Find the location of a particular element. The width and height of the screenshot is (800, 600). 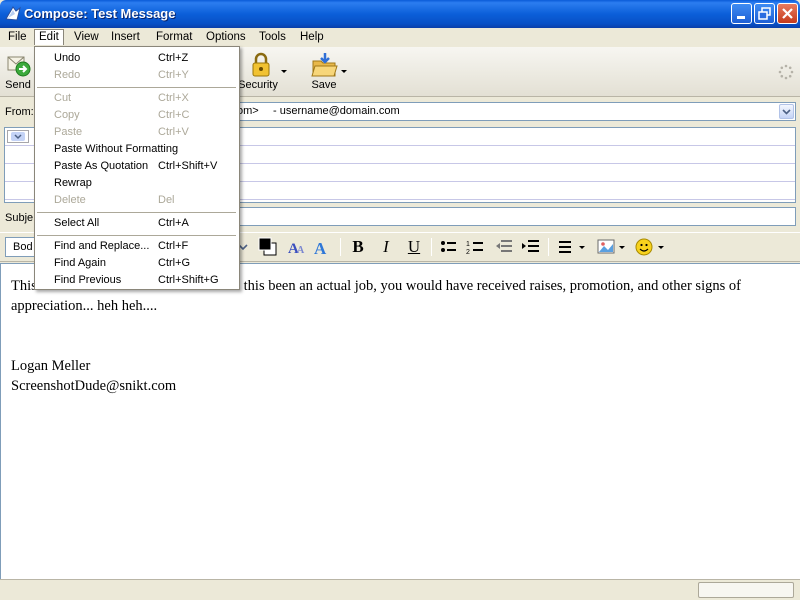

menu-item-select-all: Select All Ctrl+A is located at coordinates (137, 223).